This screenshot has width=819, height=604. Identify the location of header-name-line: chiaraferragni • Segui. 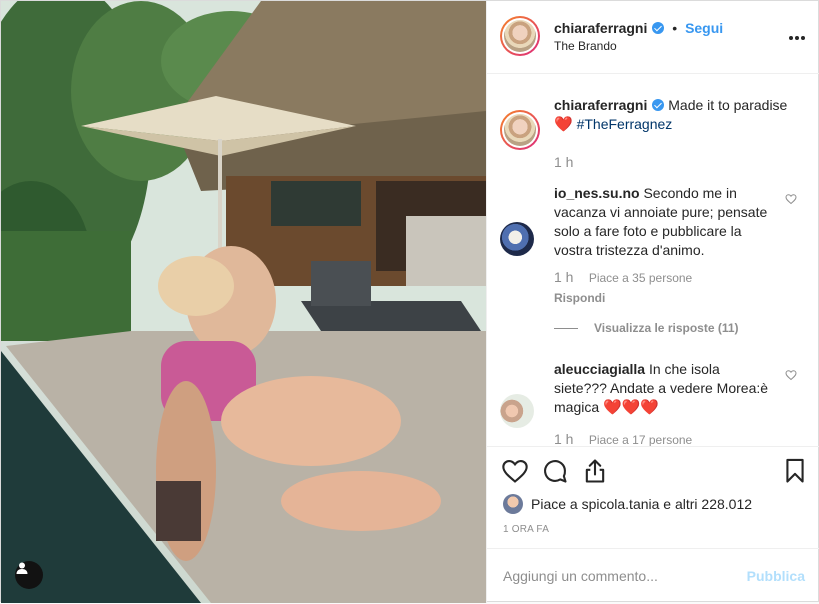
(638, 28).